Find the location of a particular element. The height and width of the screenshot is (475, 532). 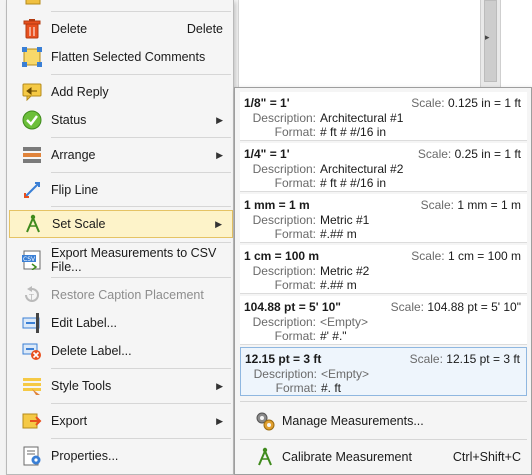

scroll-arrow-icon: ▸ is located at coordinates (487, 37).